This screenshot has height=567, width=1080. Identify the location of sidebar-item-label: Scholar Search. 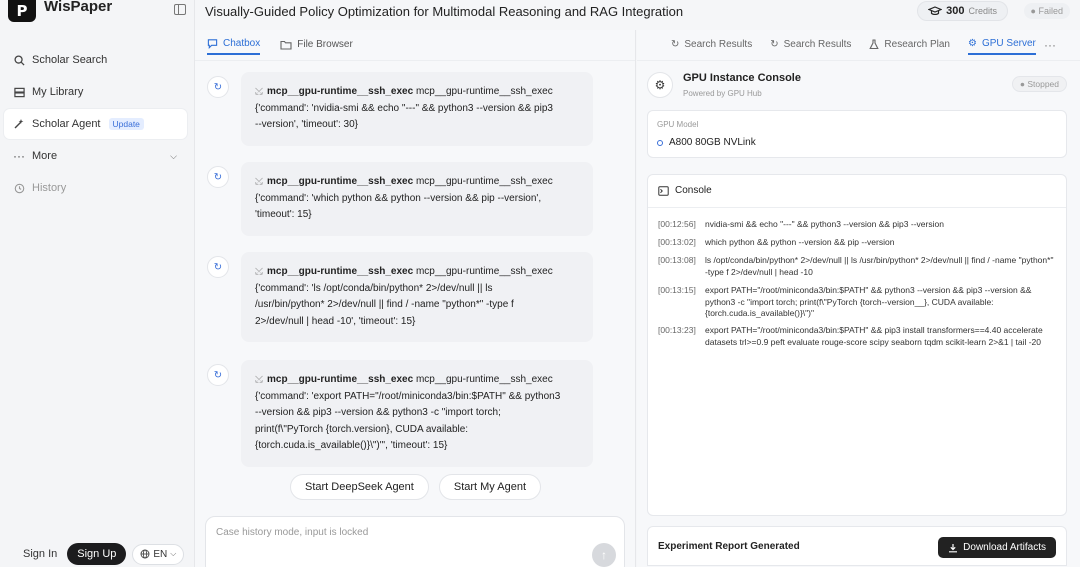
(70, 60).